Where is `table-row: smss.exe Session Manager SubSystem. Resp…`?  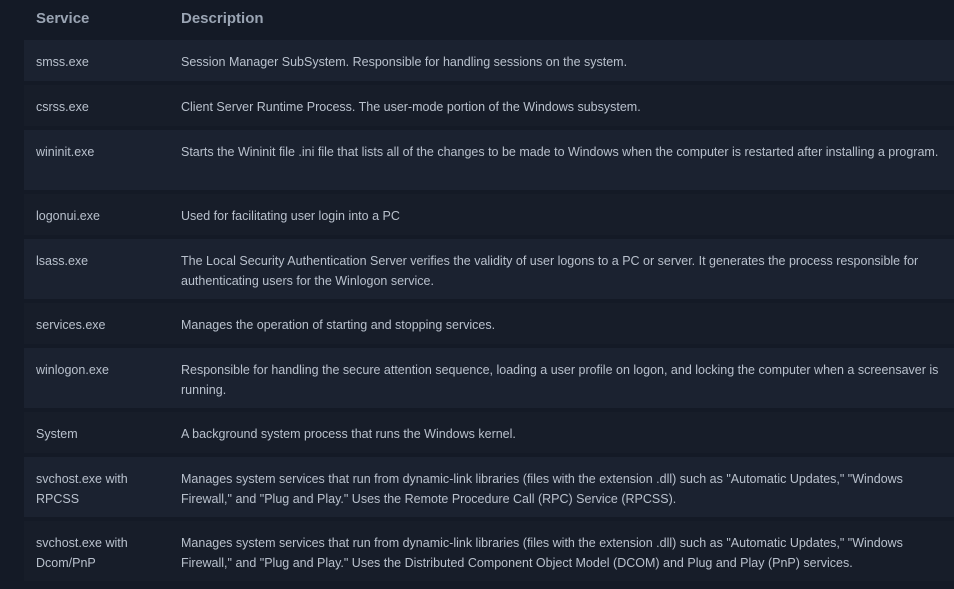
table-row: smss.exe Session Manager SubSystem. Resp… is located at coordinates (489, 60).